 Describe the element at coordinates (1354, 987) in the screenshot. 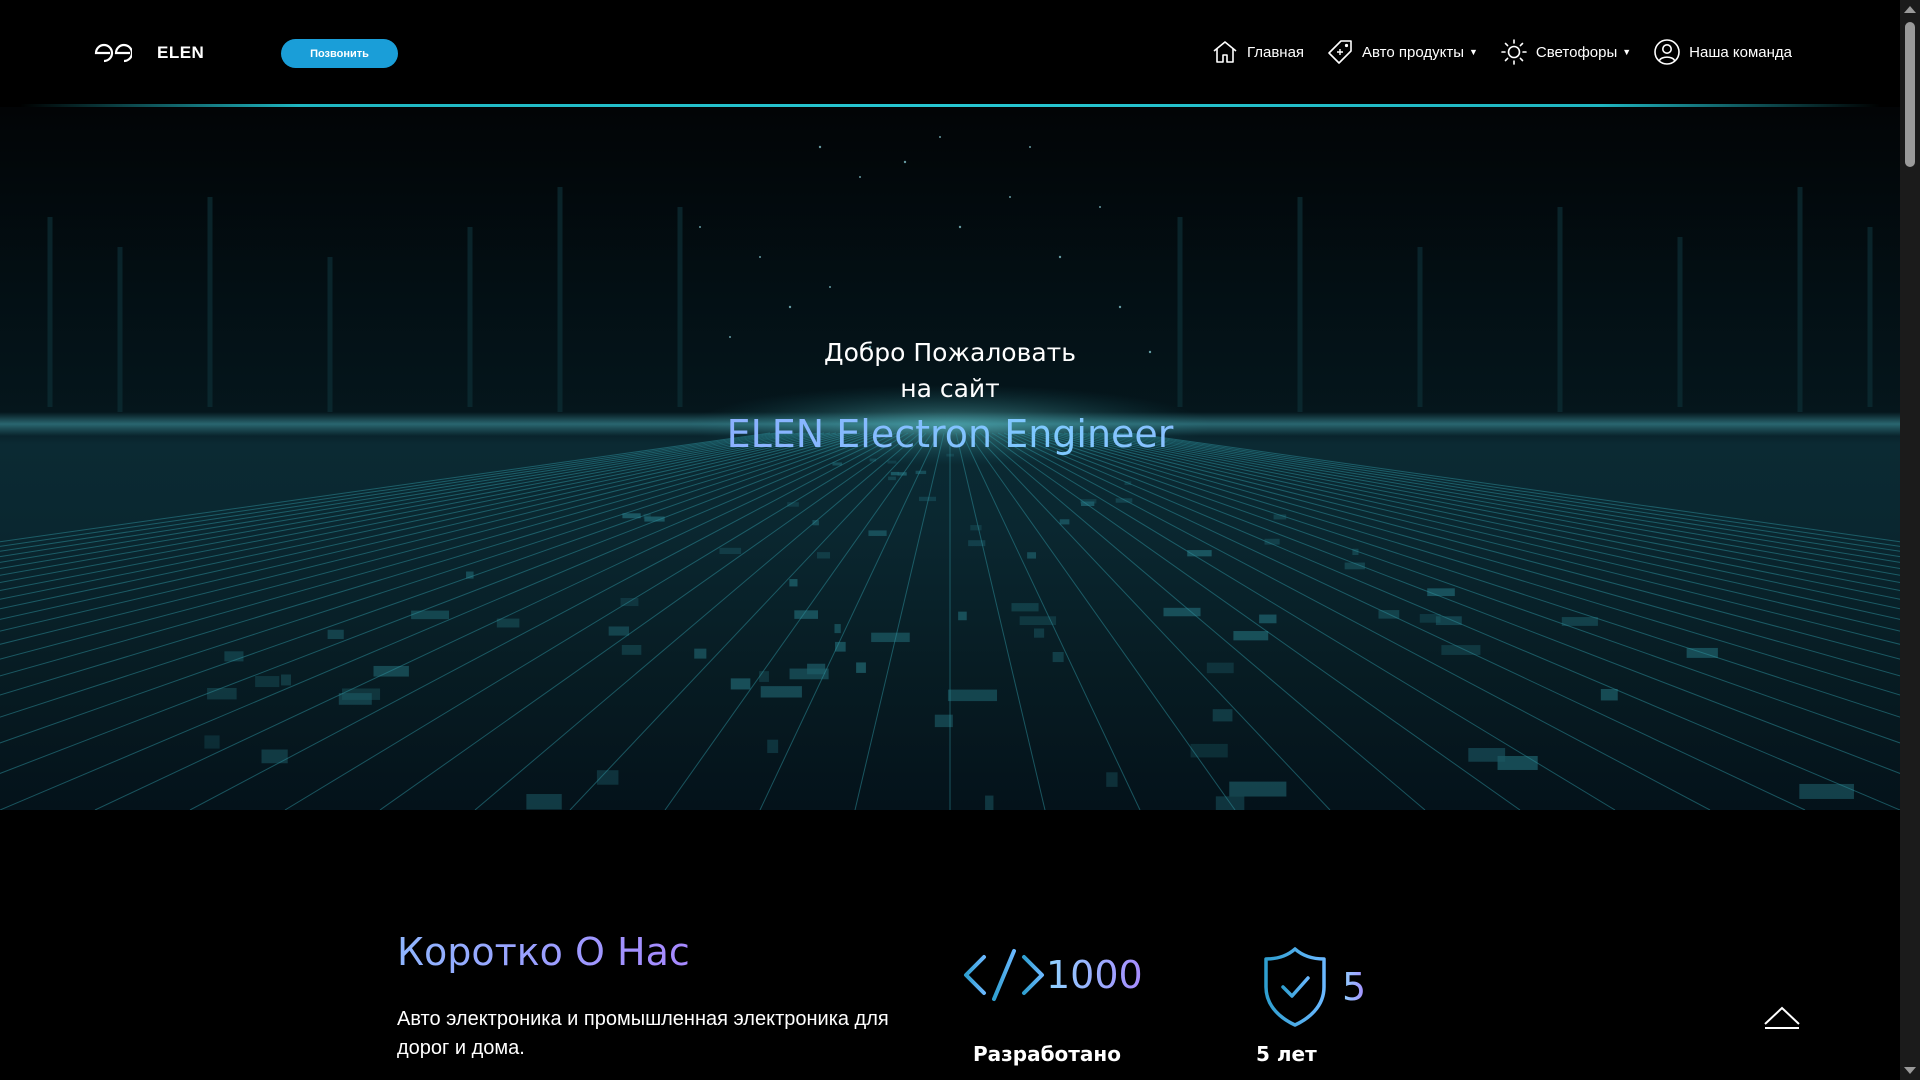

I see `stat-years-value: 5` at that location.